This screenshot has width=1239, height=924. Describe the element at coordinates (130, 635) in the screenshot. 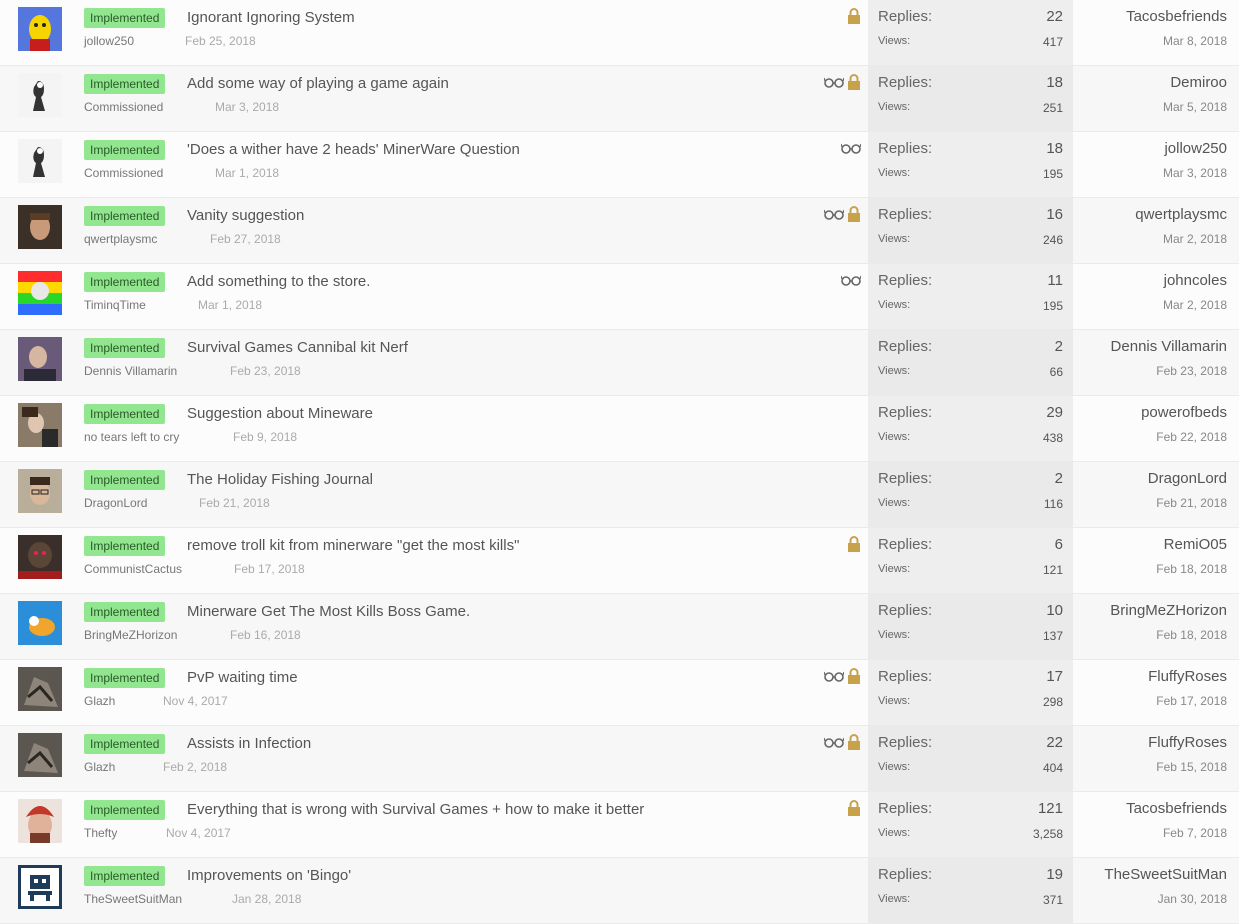

I see `thread-author-link: BringMeZHorizon` at that location.